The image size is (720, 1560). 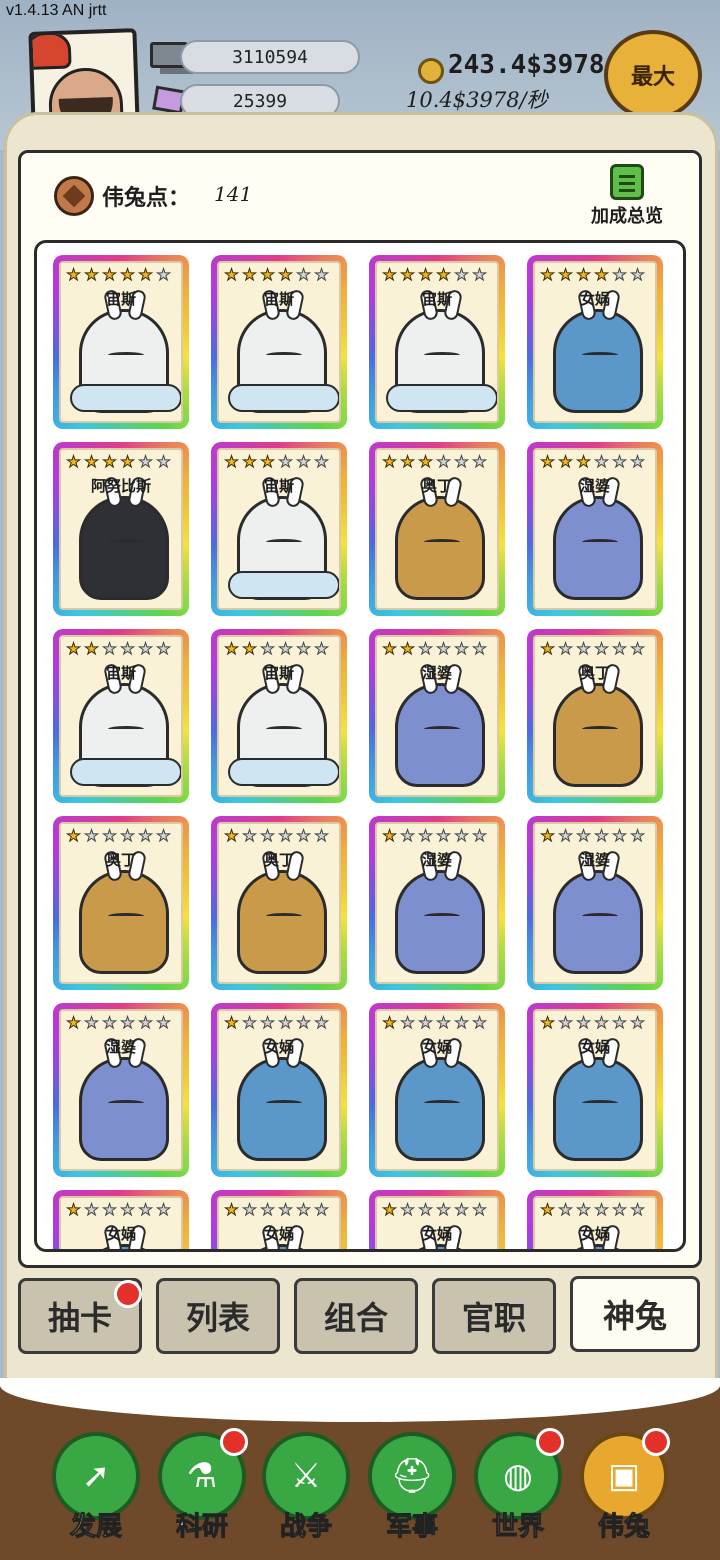 What do you see at coordinates (656, 1442) in the screenshot?
I see `nav-god-rabbit-notification-dot` at bounding box center [656, 1442].